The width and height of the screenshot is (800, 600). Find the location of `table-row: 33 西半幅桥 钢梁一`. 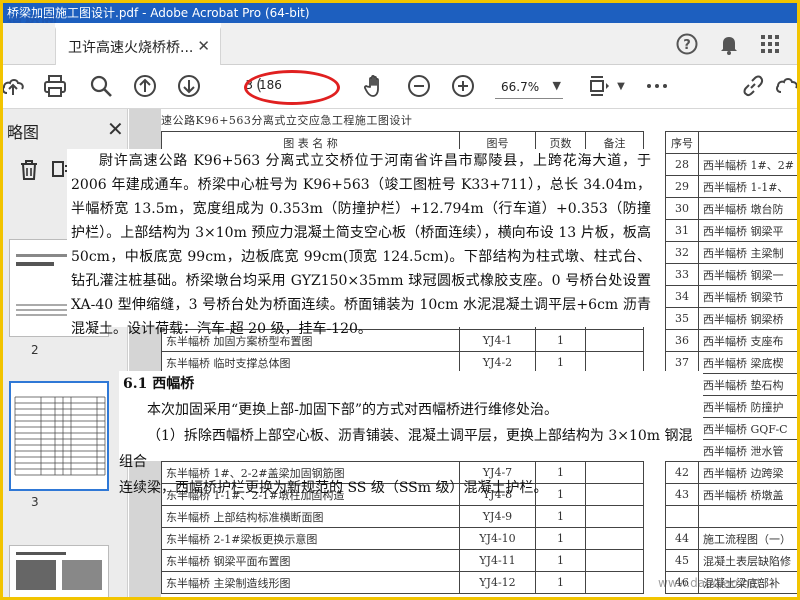

table-row: 33 西半幅桥 钢梁一 is located at coordinates (731, 274).